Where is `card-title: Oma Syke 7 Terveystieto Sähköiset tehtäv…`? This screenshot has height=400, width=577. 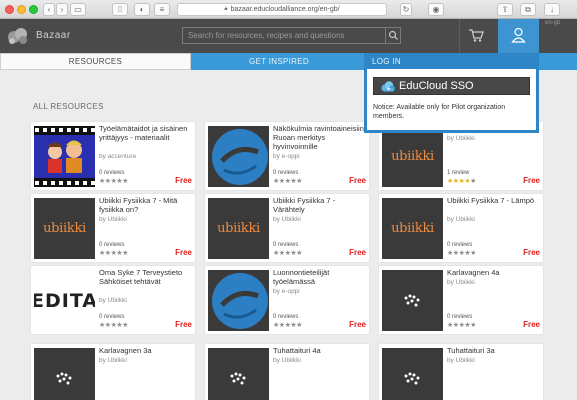
card-title: Oma Syke 7 Terveystieto Sähköiset tehtäv… is located at coordinates (146, 277).